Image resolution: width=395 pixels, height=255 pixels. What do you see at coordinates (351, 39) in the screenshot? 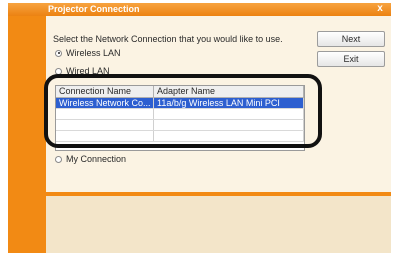
I see `next-button: Next` at bounding box center [351, 39].